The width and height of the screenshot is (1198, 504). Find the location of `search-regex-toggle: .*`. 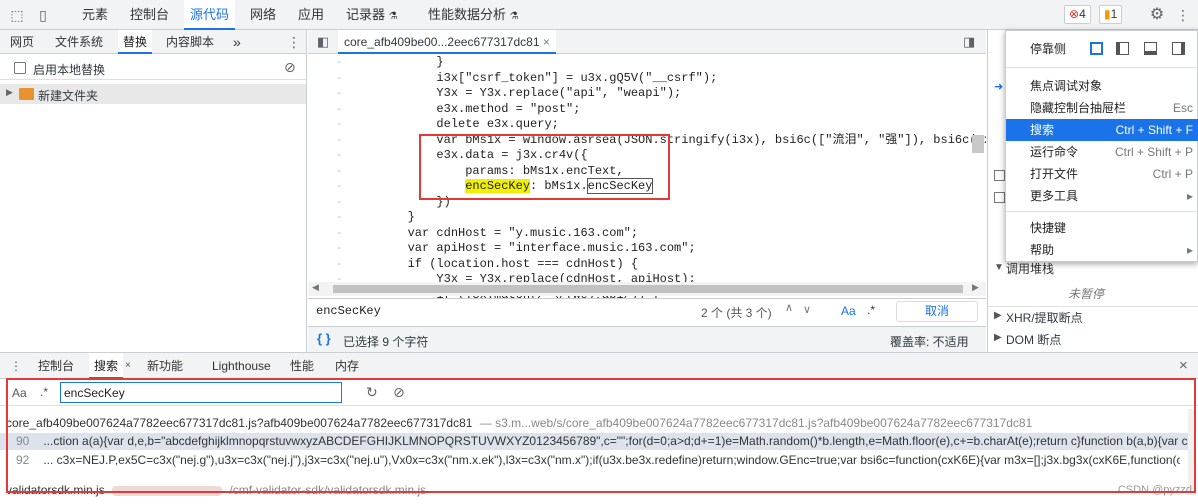

search-regex-toggle: .* is located at coordinates (44, 392).